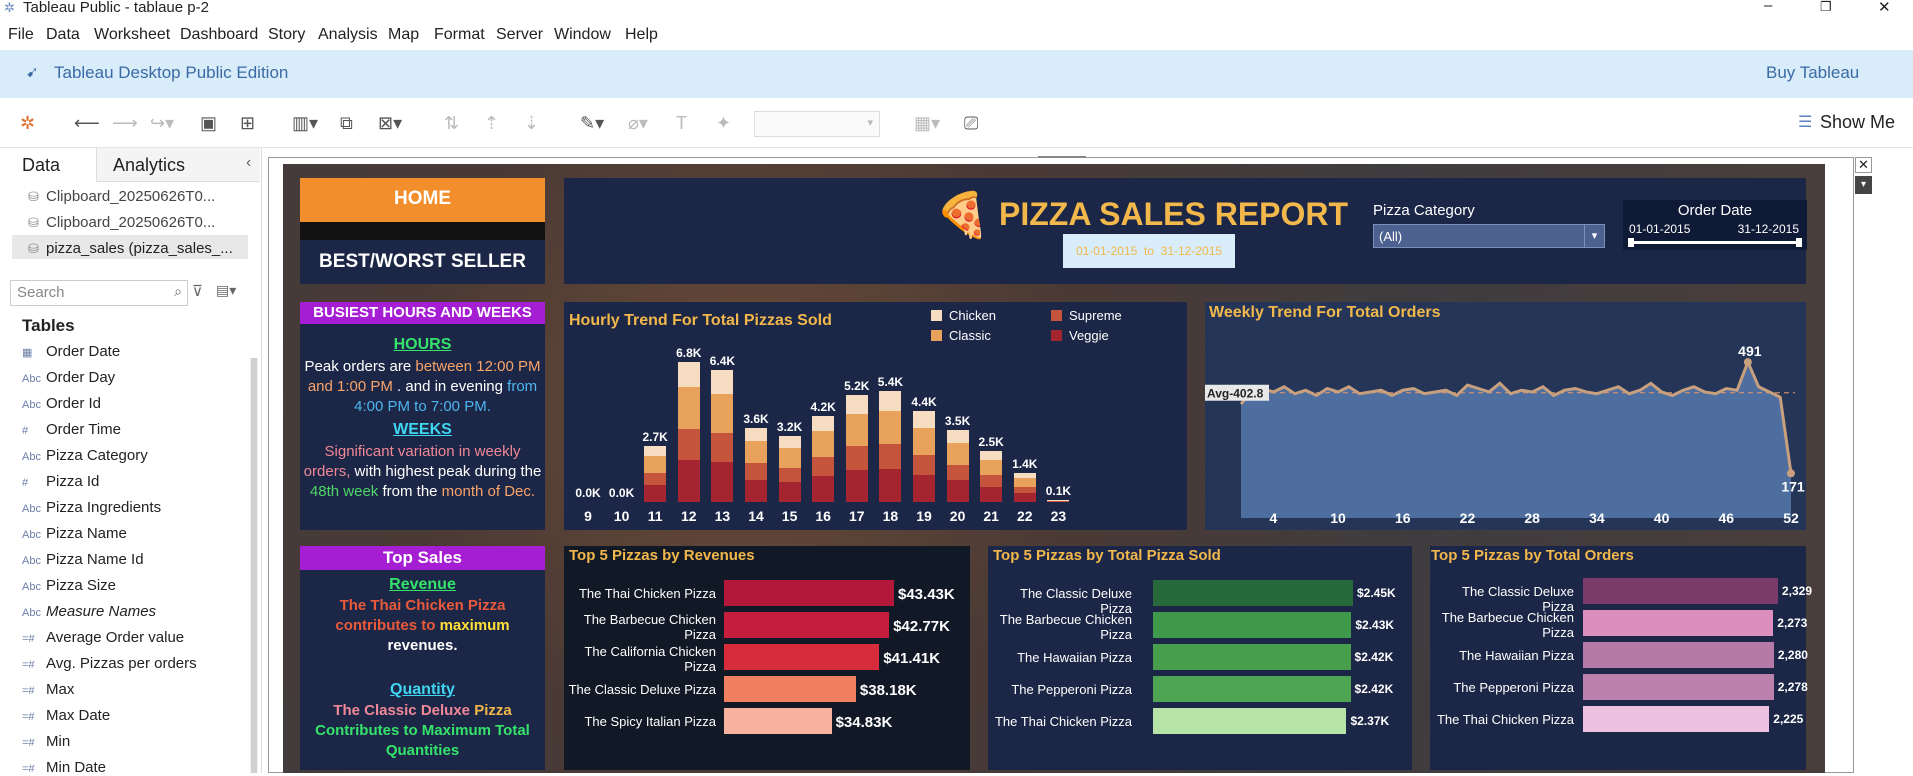  I want to click on label-icon: T, so click(681, 123).